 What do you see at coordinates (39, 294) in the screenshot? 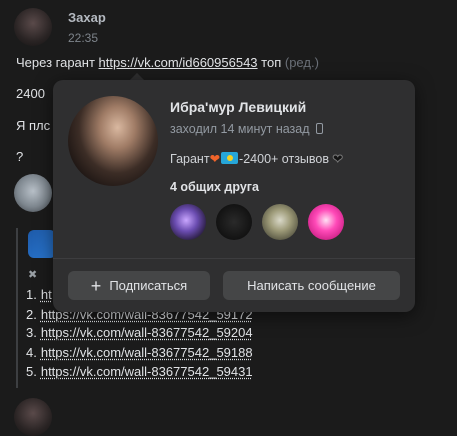
I see `list-item: 1. ht` at bounding box center [39, 294].